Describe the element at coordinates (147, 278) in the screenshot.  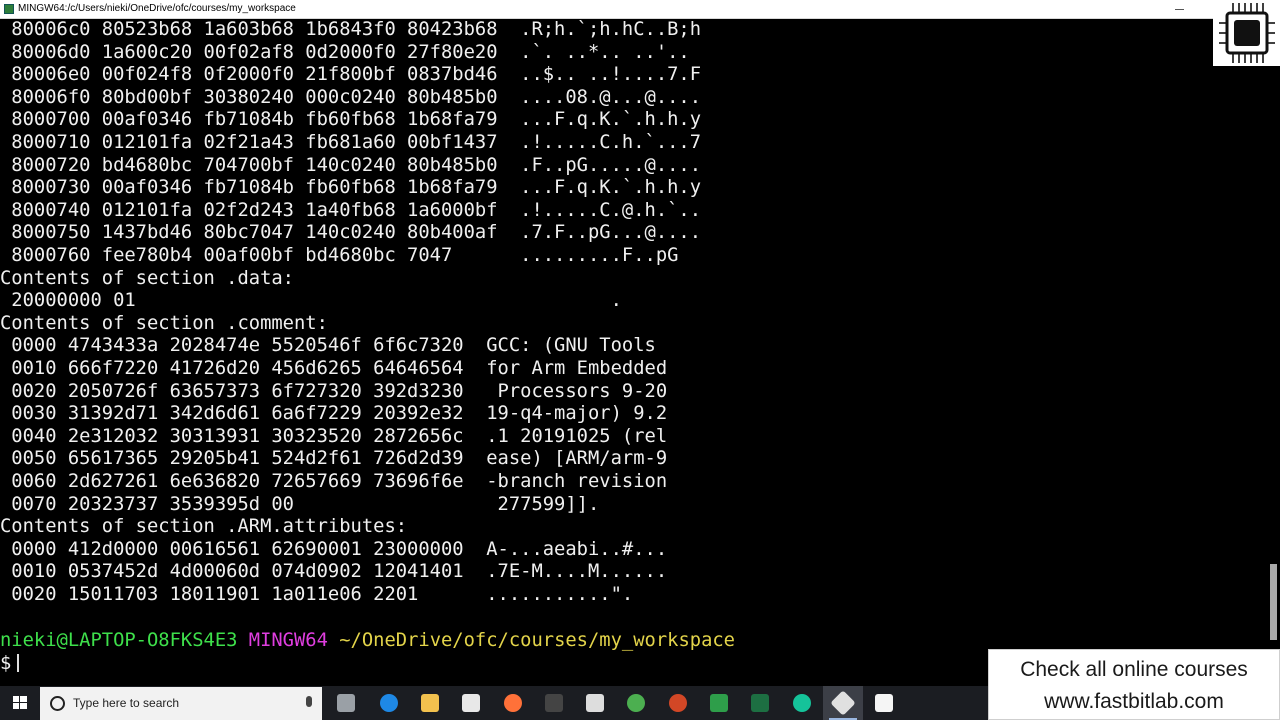
I see `section-header: Contents of section .data:` at that location.